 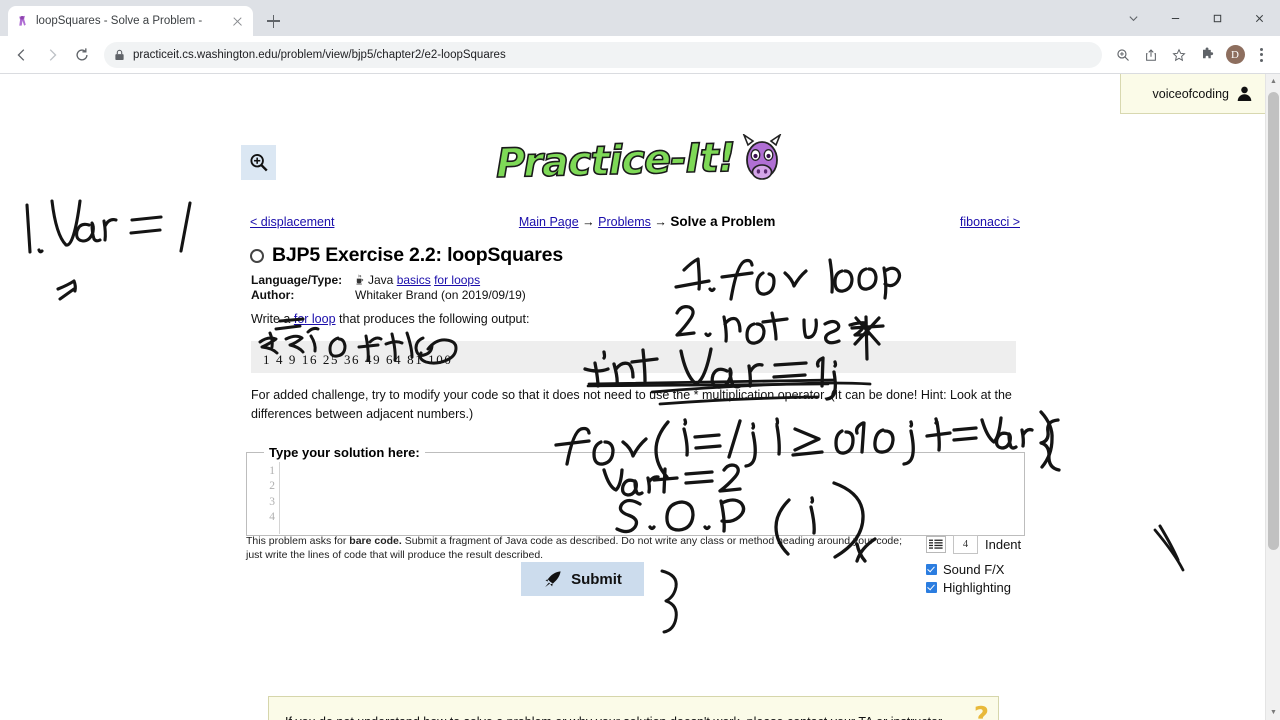 What do you see at coordinates (965, 544) in the screenshot?
I see `indent-input: 4` at bounding box center [965, 544].